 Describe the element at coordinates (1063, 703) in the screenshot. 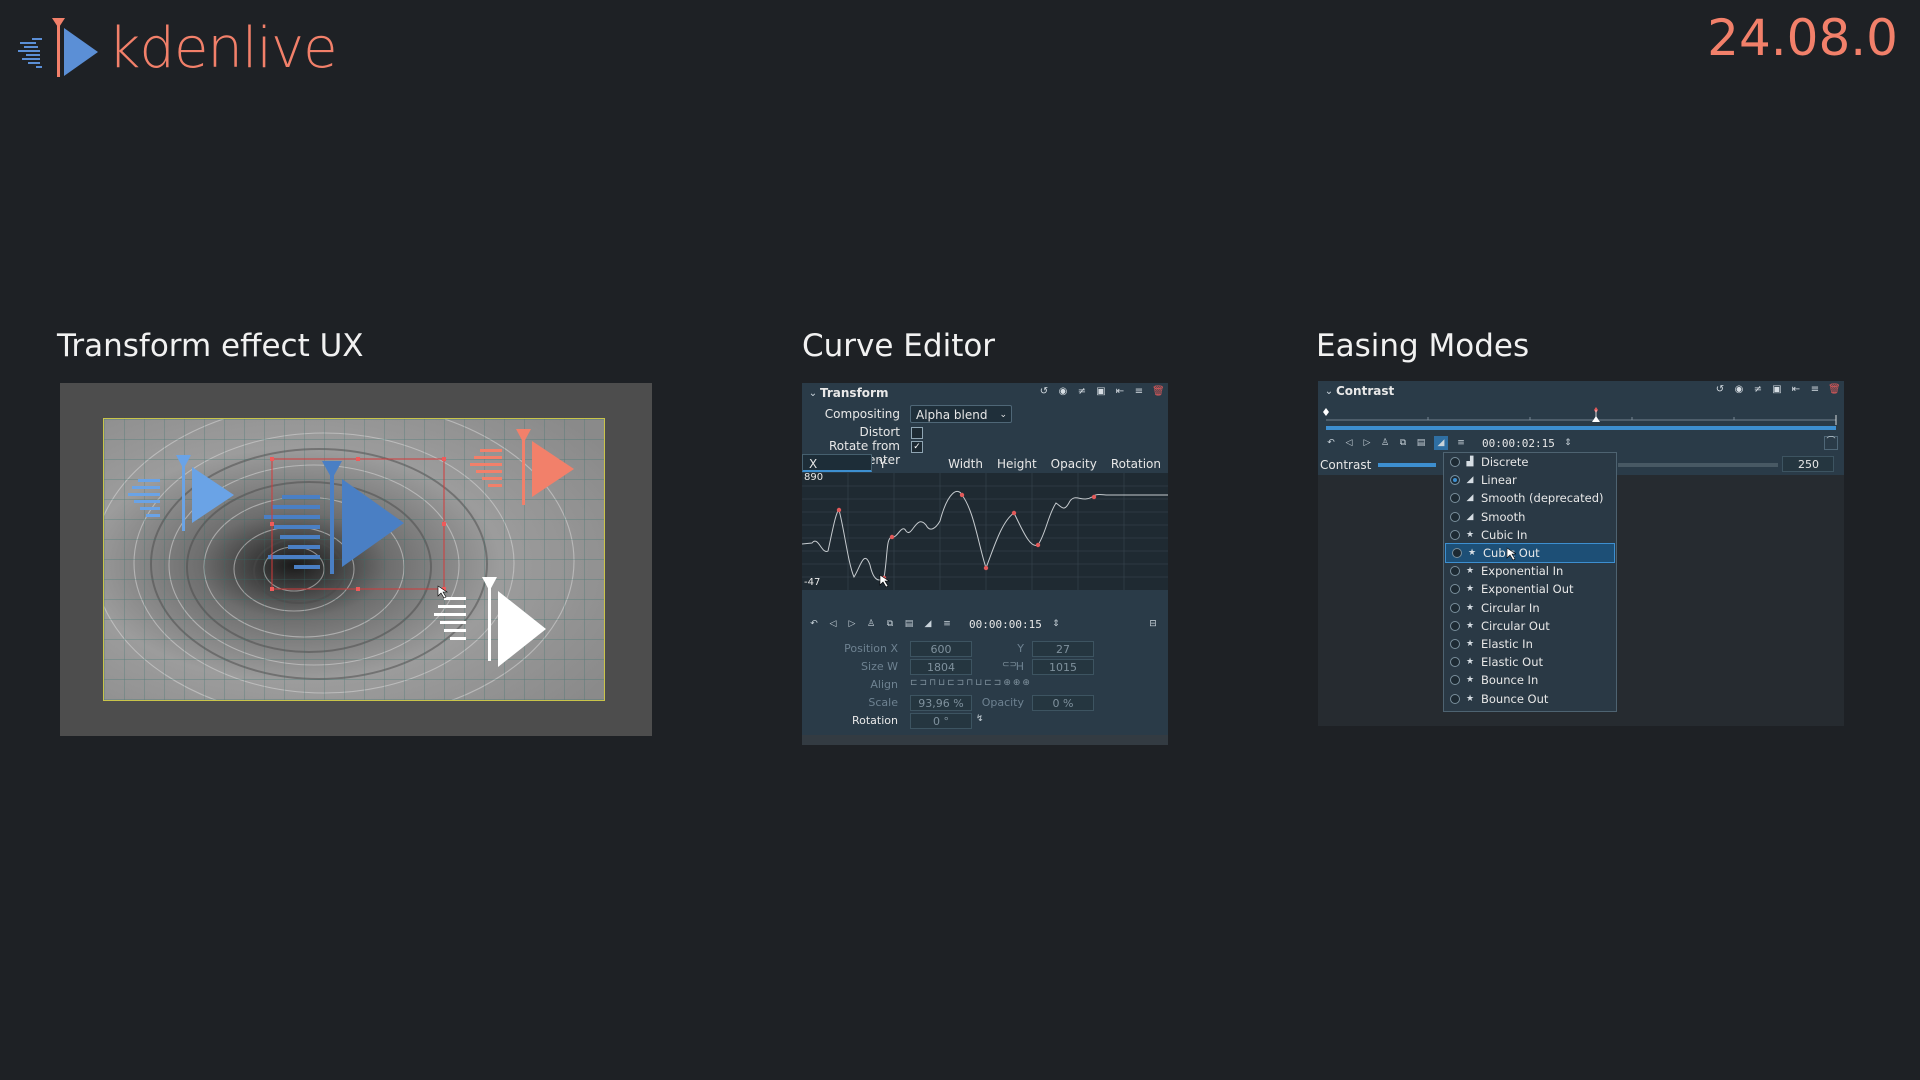

I see `opacity-field: 0 %` at that location.